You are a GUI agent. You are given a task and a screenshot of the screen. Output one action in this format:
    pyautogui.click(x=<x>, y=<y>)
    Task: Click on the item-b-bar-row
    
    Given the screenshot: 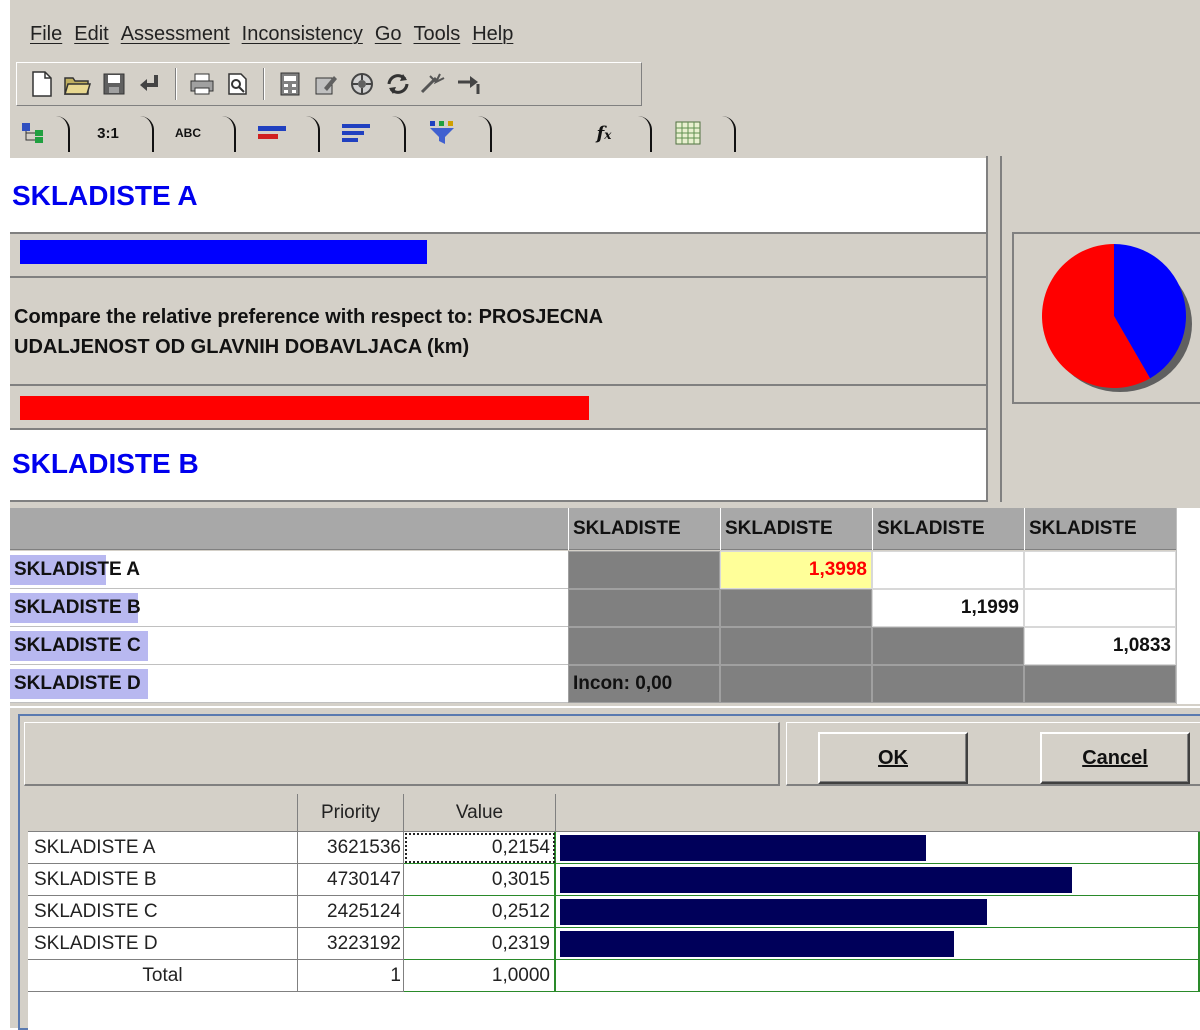 What is the action you would take?
    pyautogui.click(x=498, y=409)
    